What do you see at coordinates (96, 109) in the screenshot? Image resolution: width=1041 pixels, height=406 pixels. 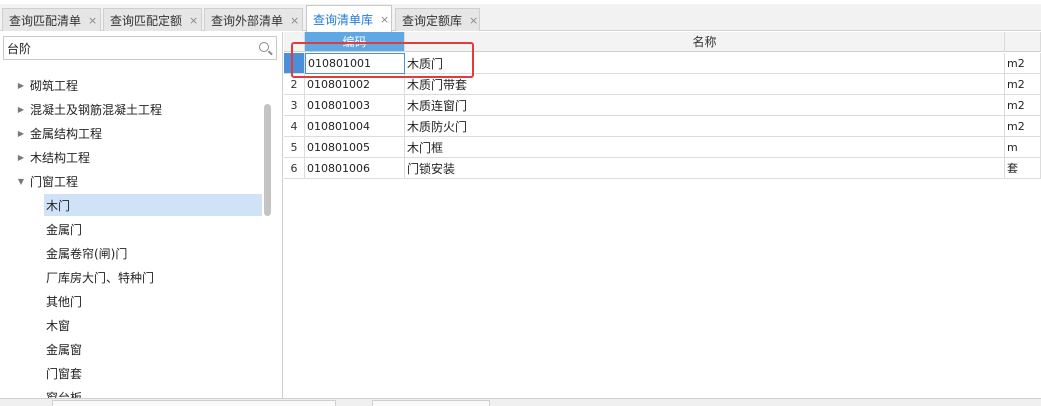 I see `tree-node-label: 混凝土及钢筋混凝土工程` at bounding box center [96, 109].